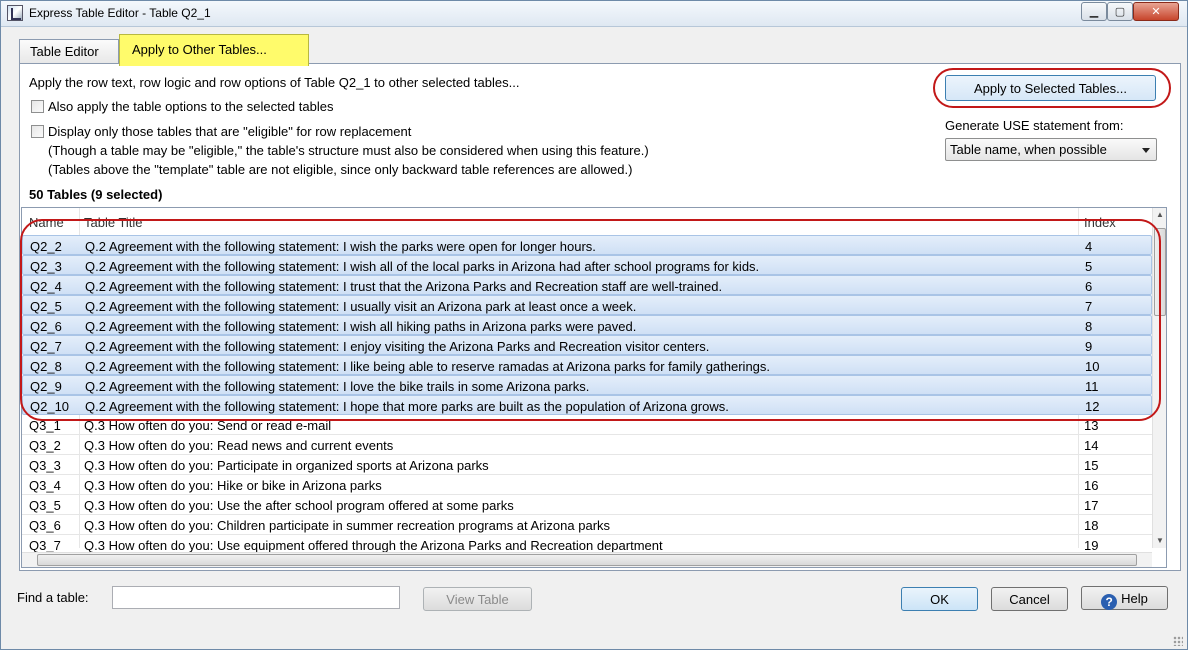  I want to click on window-title: Express Table Editor - Table Q2_1, so click(120, 13).